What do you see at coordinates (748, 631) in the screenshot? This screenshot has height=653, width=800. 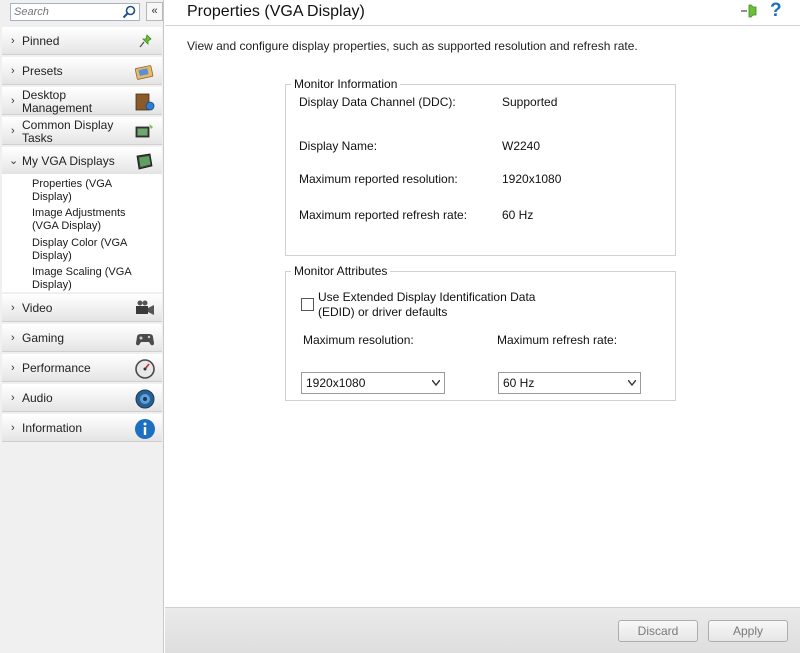 I see `apply-button: Apply` at bounding box center [748, 631].